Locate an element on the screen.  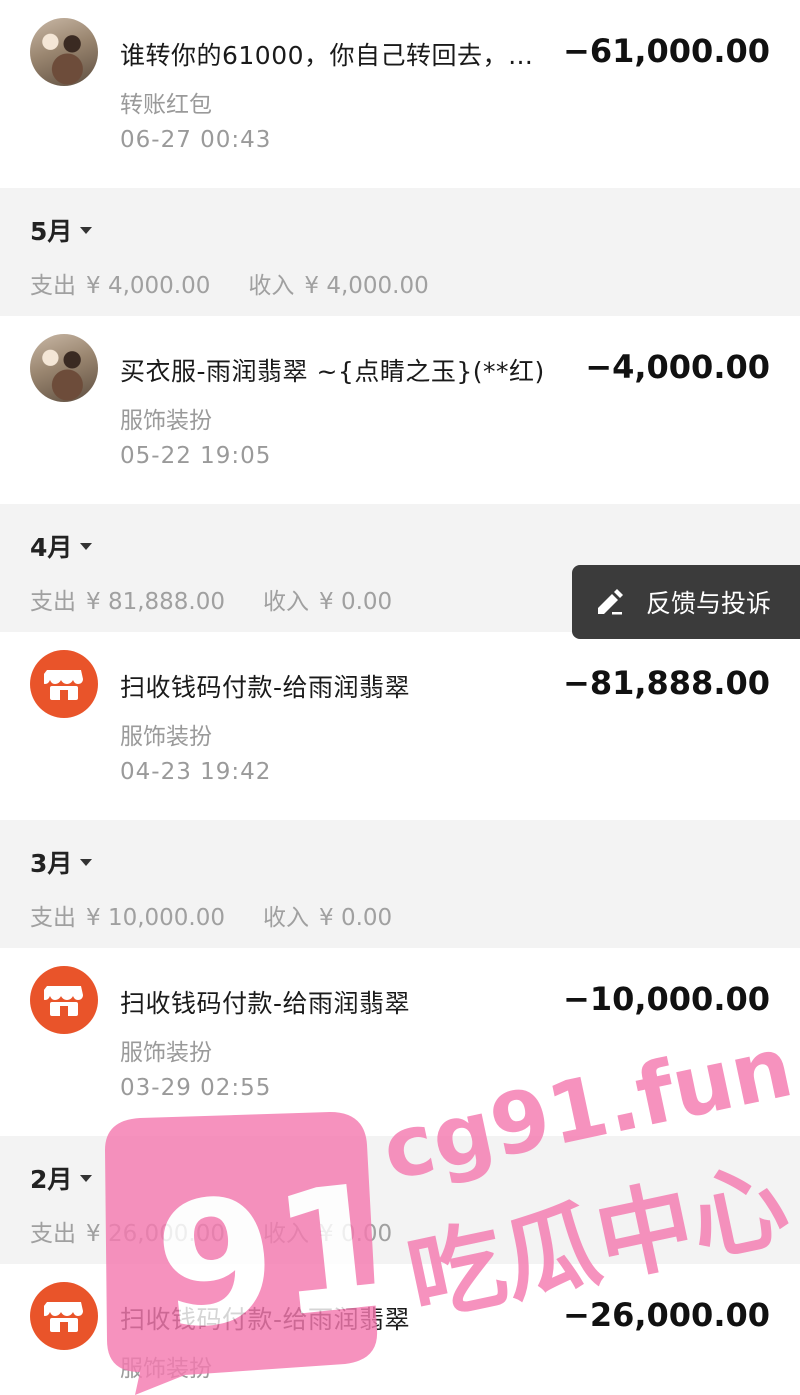
income-value: ¥ 4,000.00 is located at coordinates (366, 286).